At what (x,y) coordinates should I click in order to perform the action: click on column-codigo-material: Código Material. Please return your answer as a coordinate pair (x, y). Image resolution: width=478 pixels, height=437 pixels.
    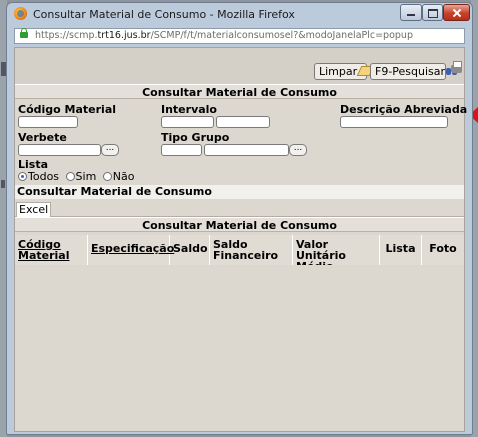
    Looking at the image, I should click on (51, 250).